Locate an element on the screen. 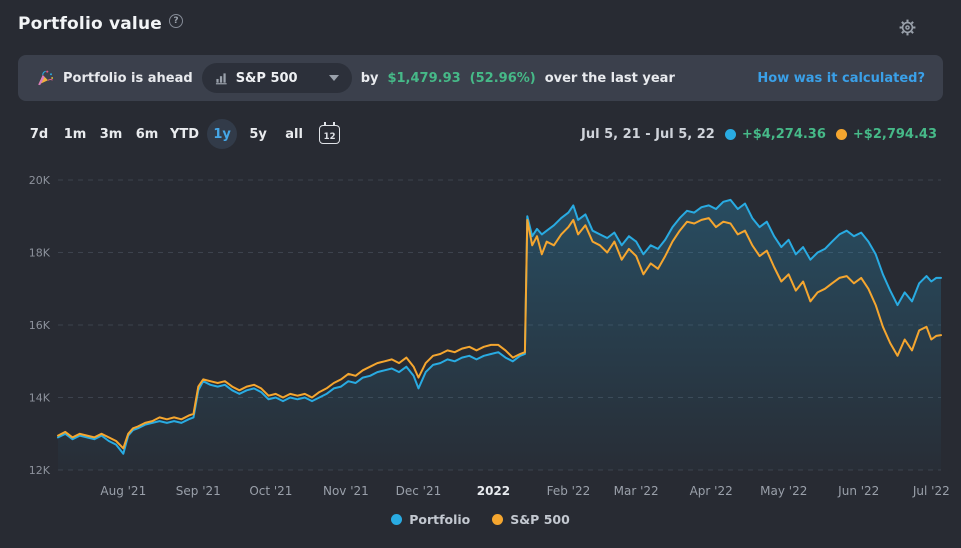 The width and height of the screenshot is (961, 548). period-gains: +$4,274.36 +$2,794.43 is located at coordinates (830, 134).